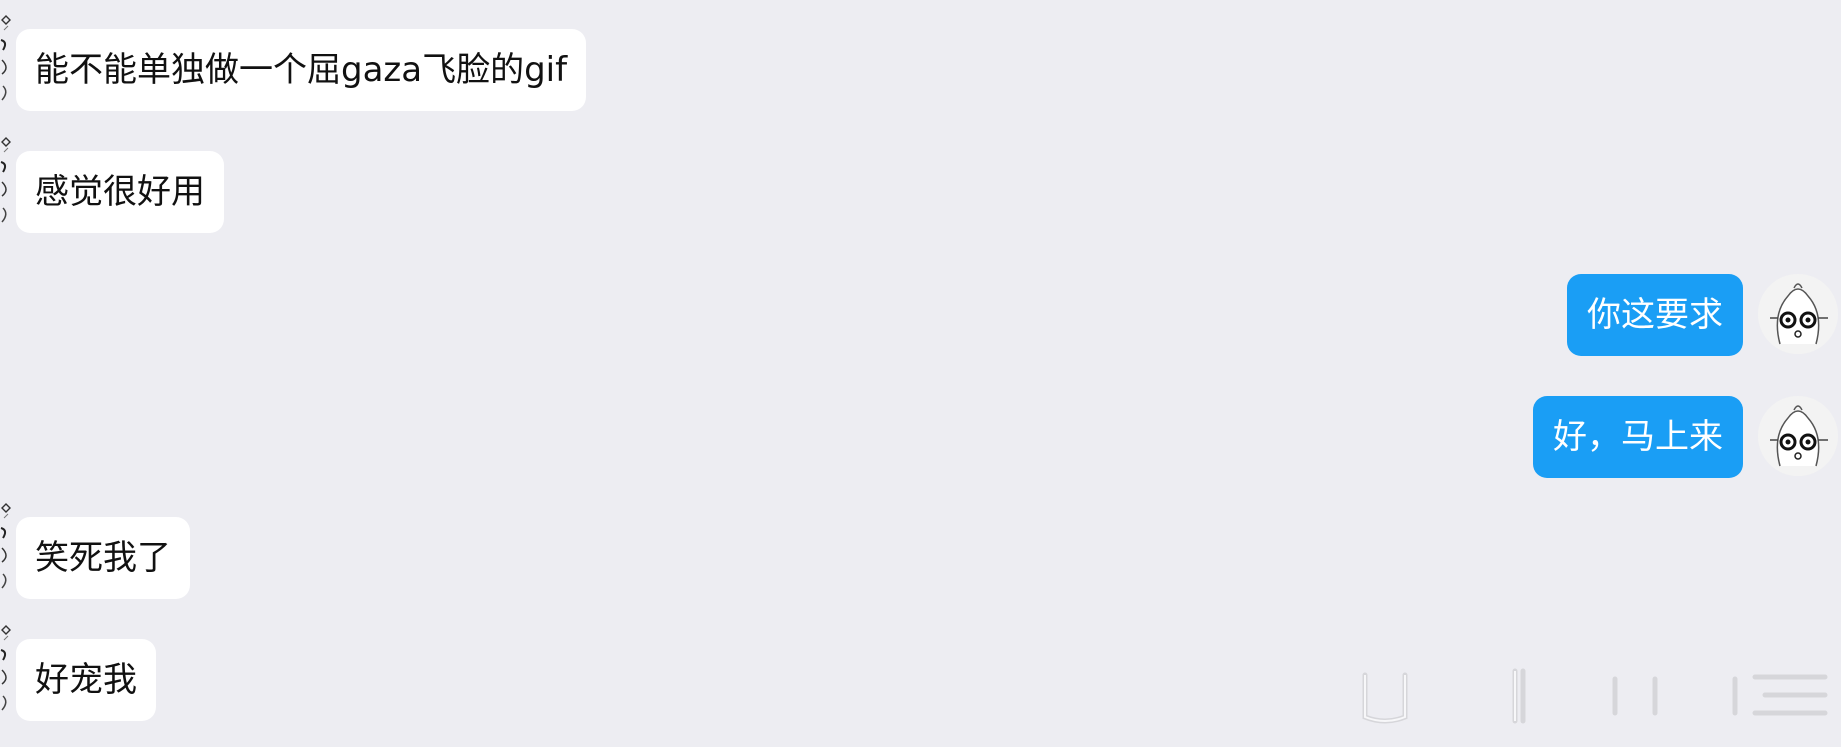 The height and width of the screenshot is (747, 1841). I want to click on message-bubble-outgoing: 你这要求, so click(1655, 315).